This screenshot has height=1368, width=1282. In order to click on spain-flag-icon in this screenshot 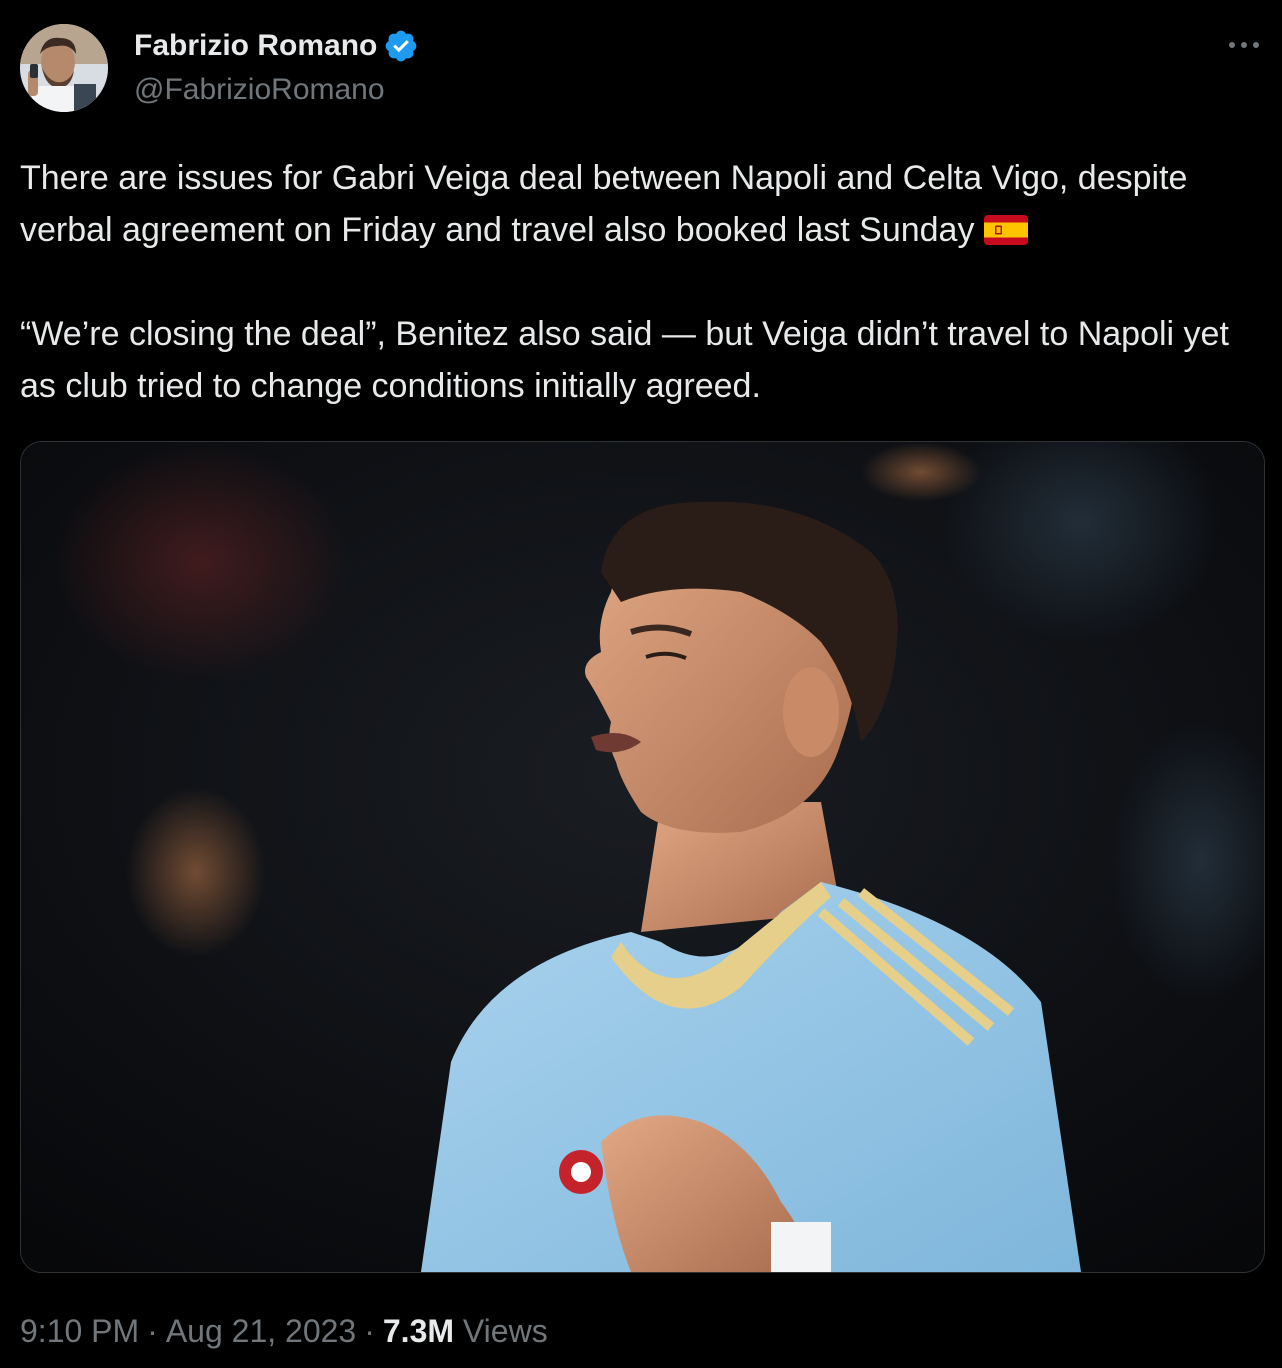, I will do `click(1006, 226)`.